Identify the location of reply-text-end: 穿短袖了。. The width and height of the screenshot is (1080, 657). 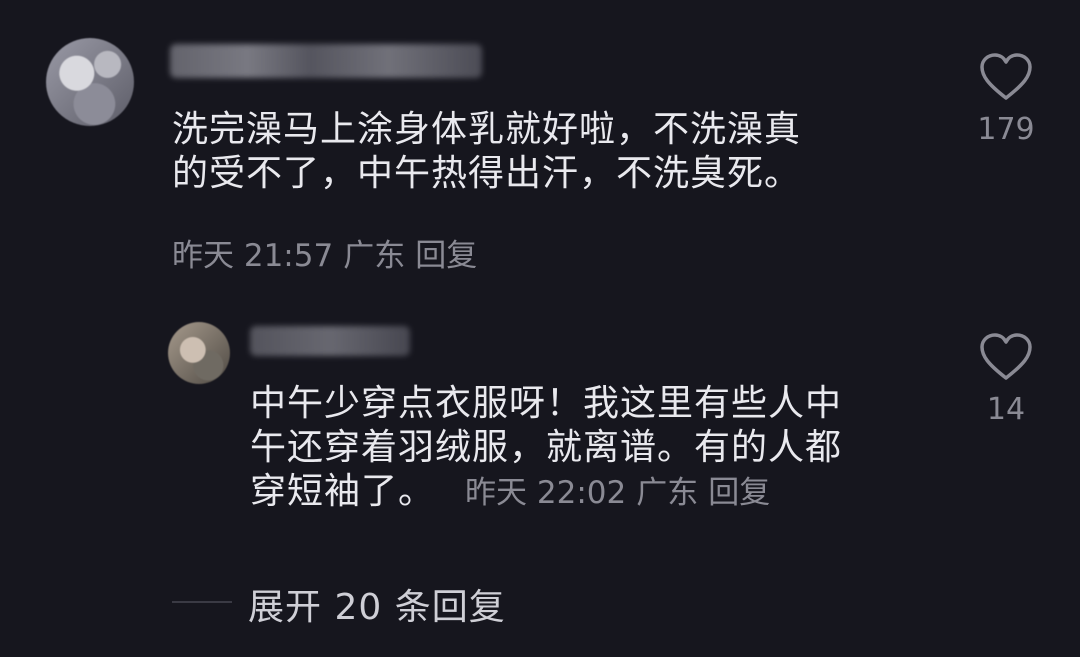
(343, 491).